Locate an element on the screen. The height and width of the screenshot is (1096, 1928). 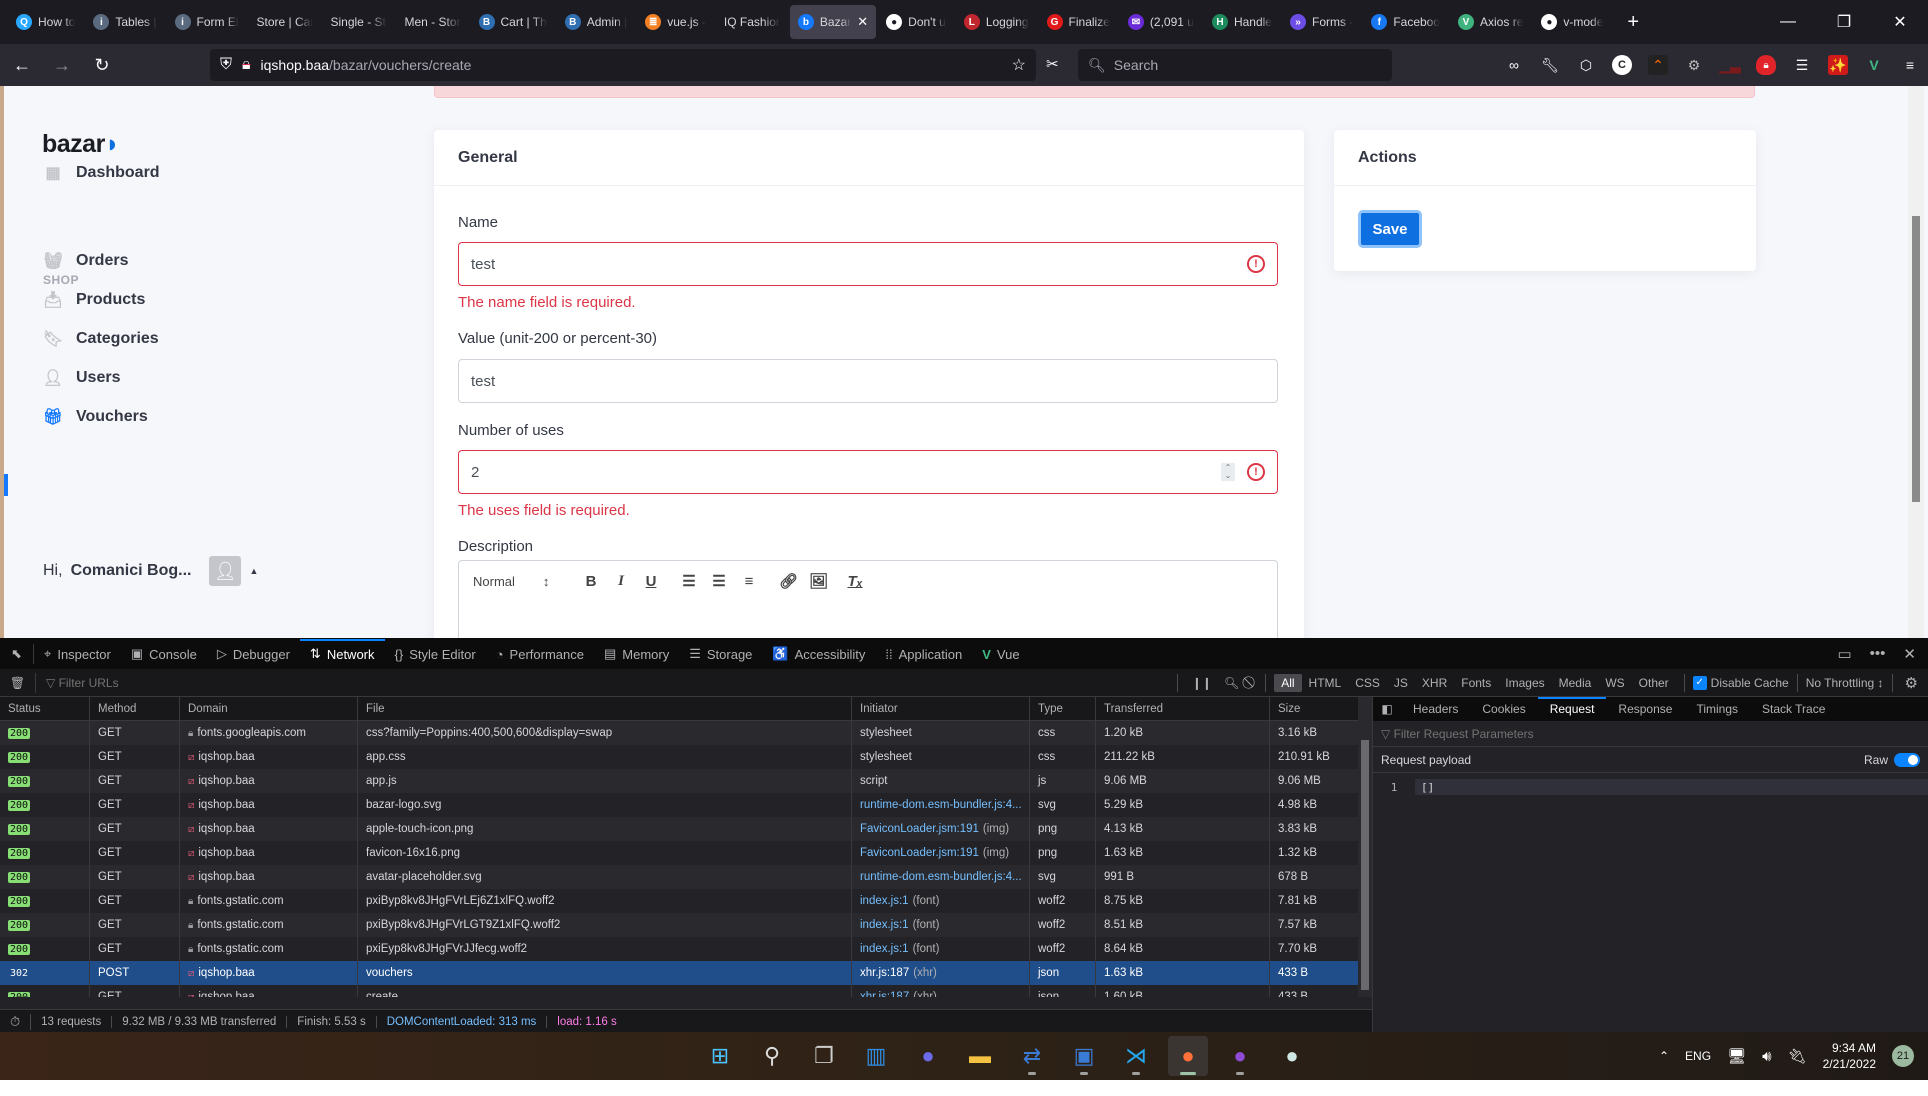
description-editor: Normal ↕ B I U ☰ ☰ ≡ 🔗︎ 🖼︎ Tₓ is located at coordinates (868, 599).